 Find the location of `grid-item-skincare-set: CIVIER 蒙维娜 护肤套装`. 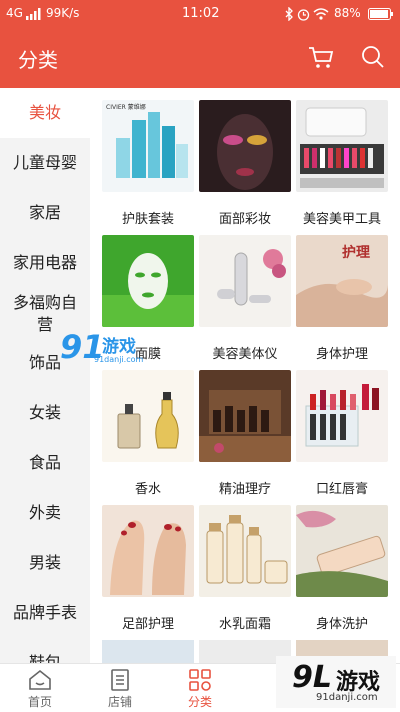

grid-item-skincare-set: CIVIER 蒙维娜 护肤套装 is located at coordinates (148, 163).